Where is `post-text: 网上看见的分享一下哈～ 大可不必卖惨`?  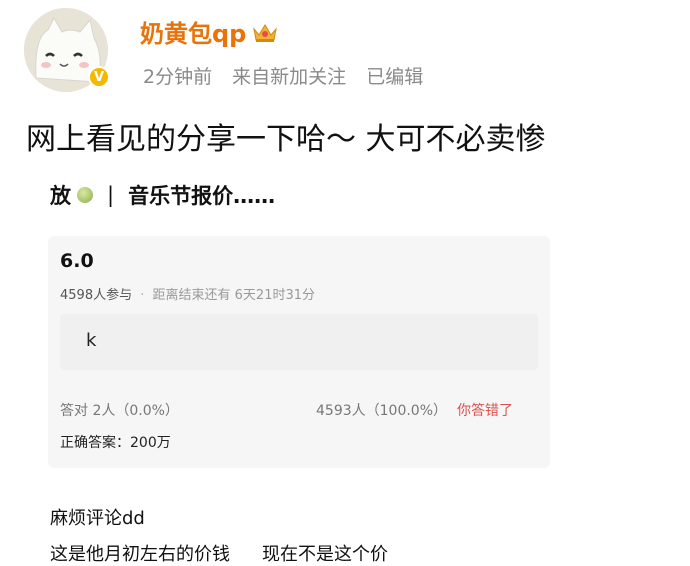 post-text: 网上看见的分享一下哈～ 大可不必卖惨 is located at coordinates (286, 139).